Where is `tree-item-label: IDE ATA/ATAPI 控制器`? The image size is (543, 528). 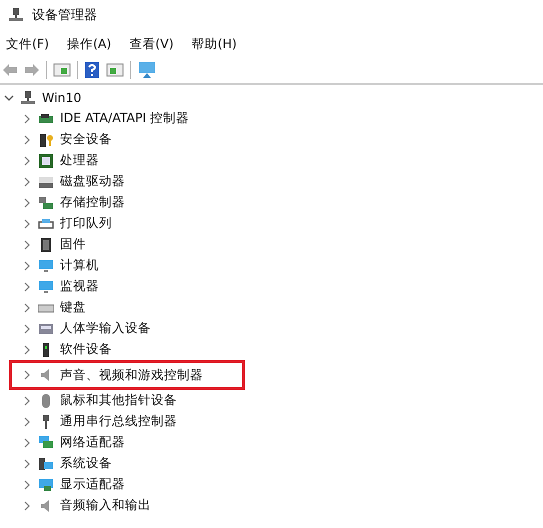
tree-item-label: IDE ATA/ATAPI 控制器 is located at coordinates (125, 118).